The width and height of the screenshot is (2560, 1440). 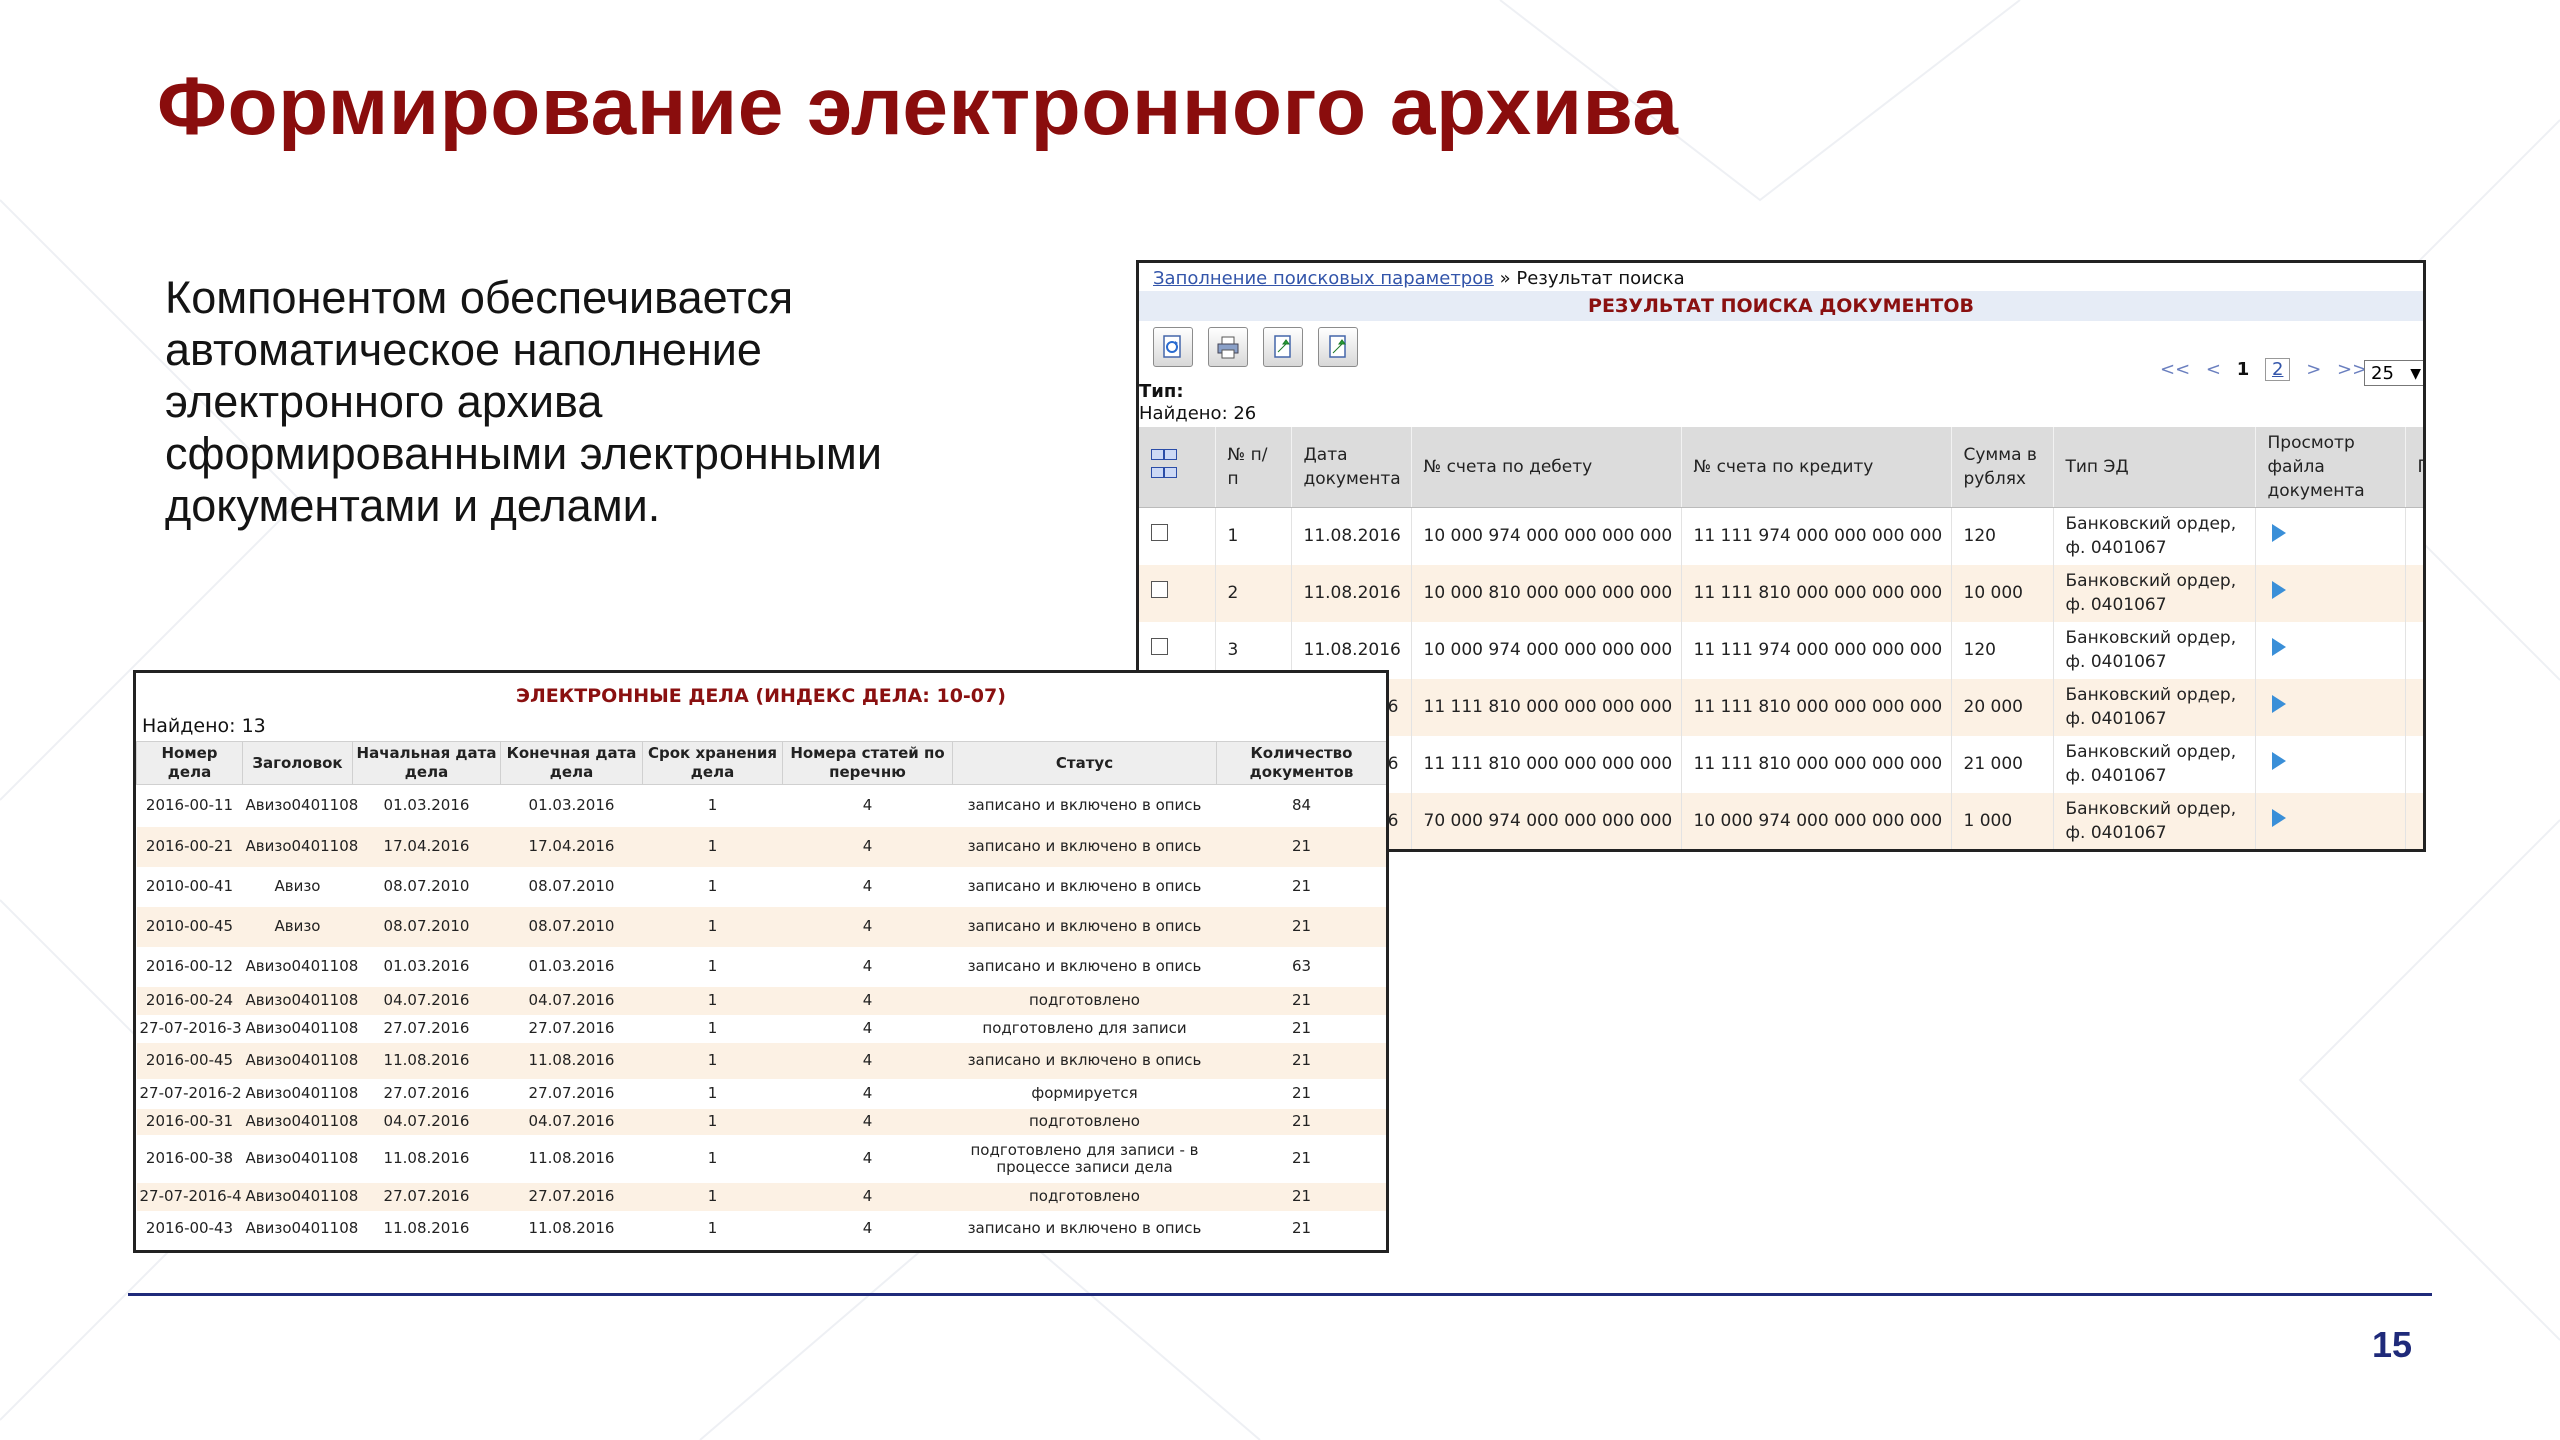 I want to click on body-line: автоматическое наполнение, so click(x=463, y=349).